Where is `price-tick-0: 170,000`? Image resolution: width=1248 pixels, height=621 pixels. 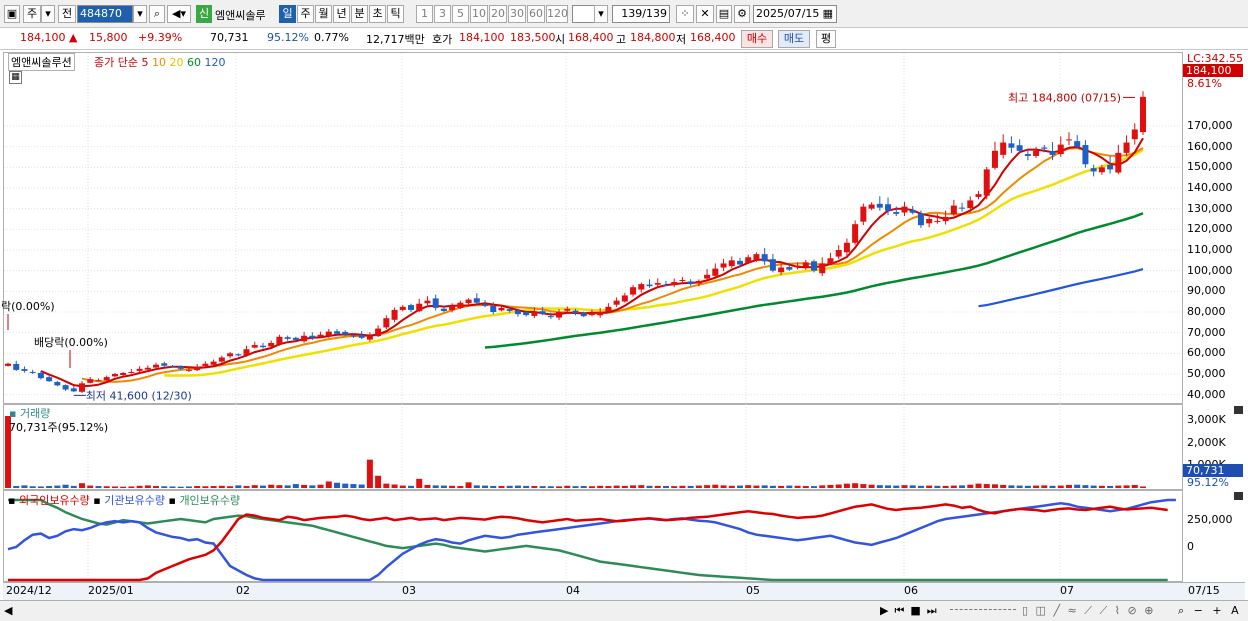 price-tick-0: 170,000 is located at coordinates (1210, 125).